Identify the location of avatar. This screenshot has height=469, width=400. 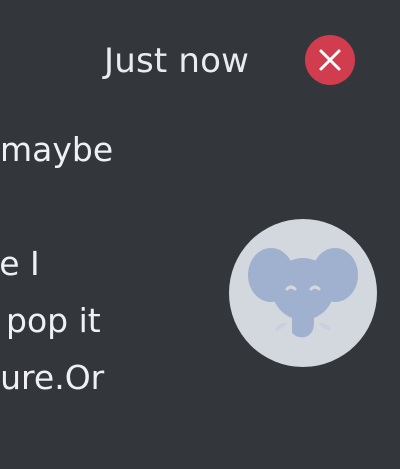
(303, 293).